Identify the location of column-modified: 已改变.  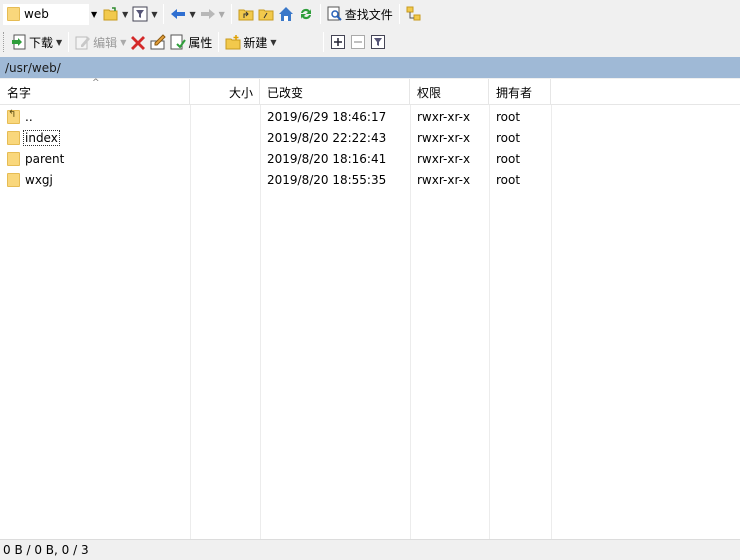
(335, 92).